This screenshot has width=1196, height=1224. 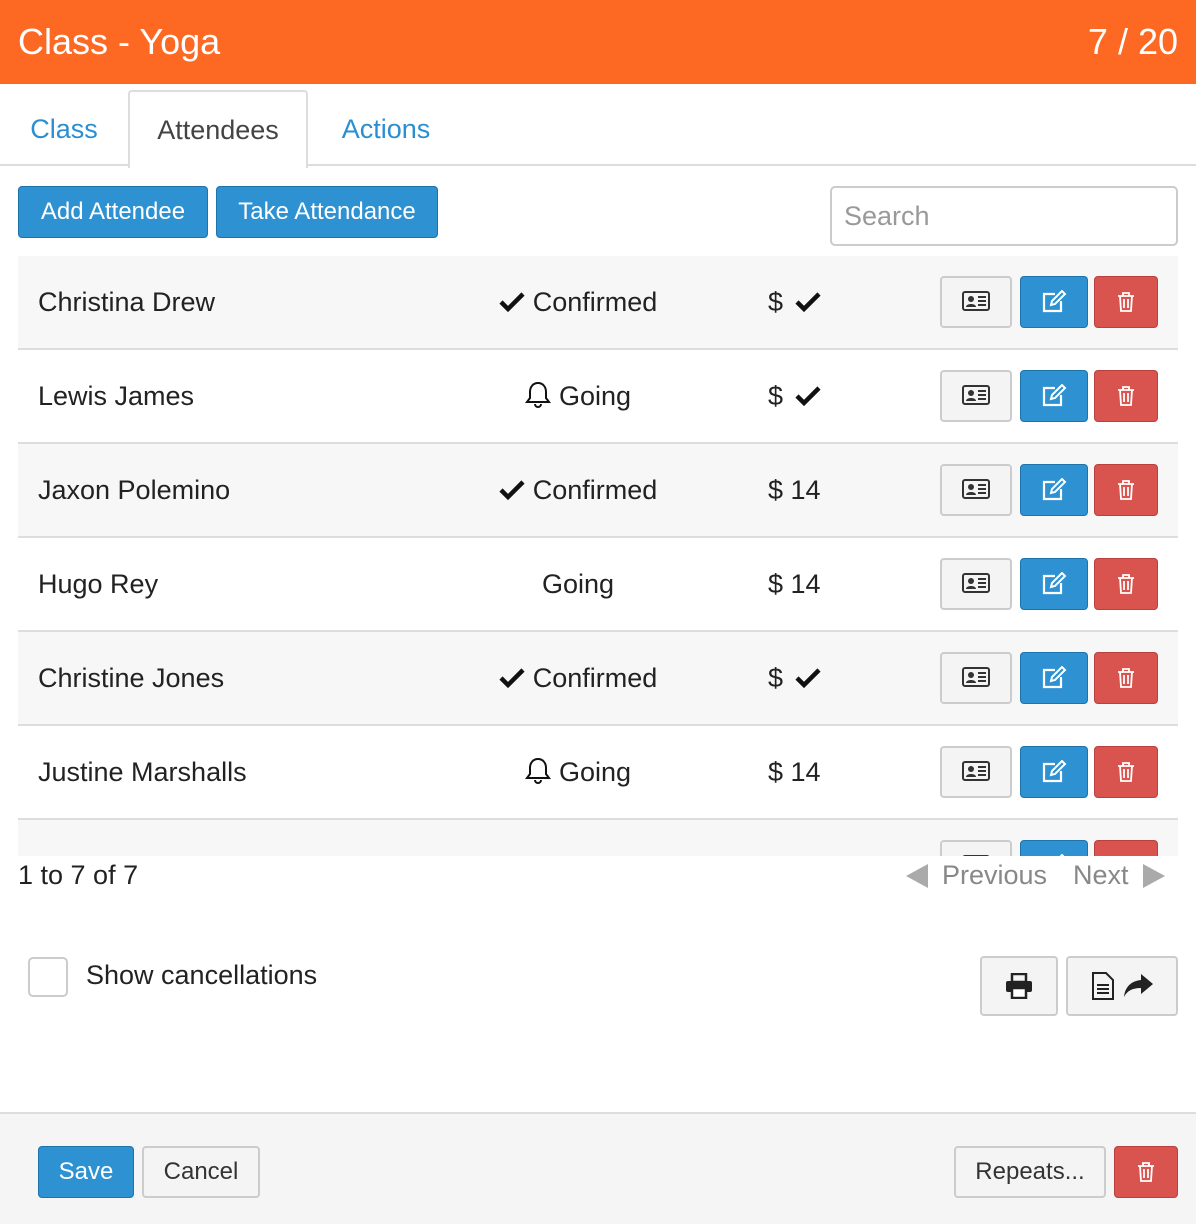 I want to click on attendee-name: Hugo Rey, so click(x=98, y=584).